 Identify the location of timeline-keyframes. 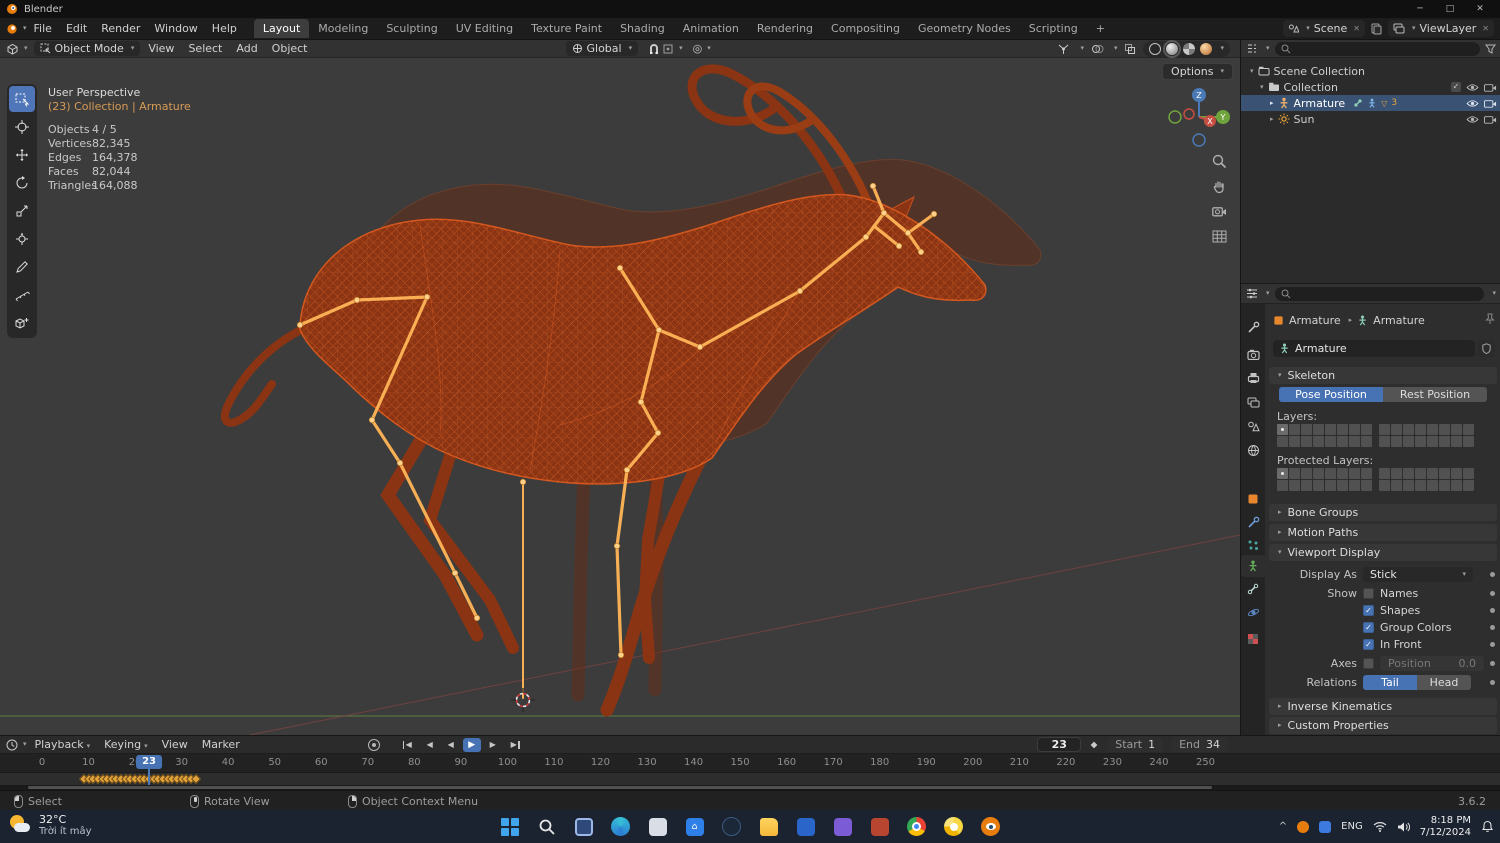
(750, 779).